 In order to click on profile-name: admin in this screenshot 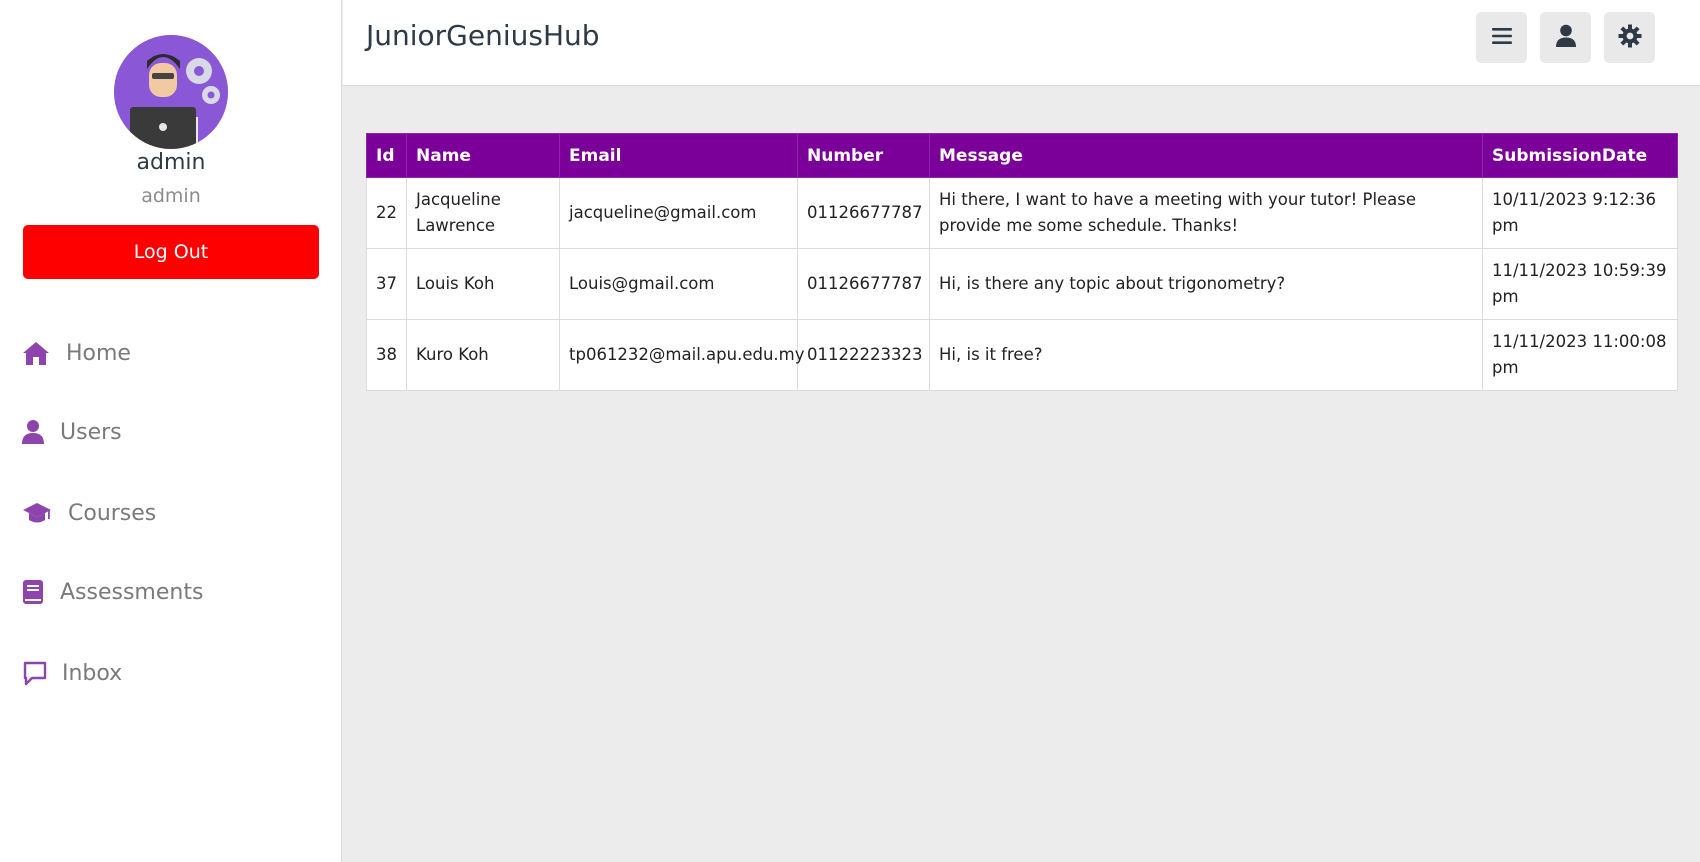, I will do `click(171, 162)`.